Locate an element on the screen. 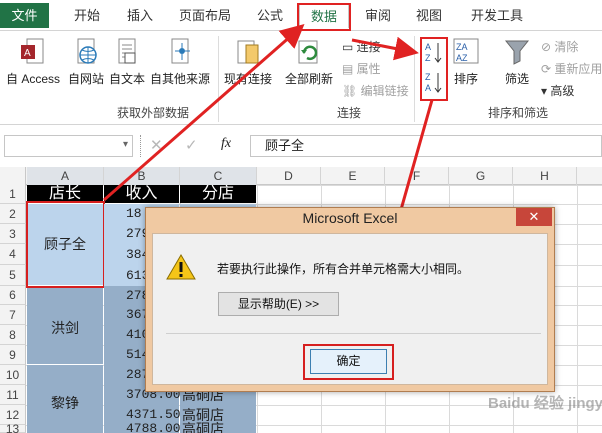  show-help-button: 显示帮助(E) >> is located at coordinates (278, 304).